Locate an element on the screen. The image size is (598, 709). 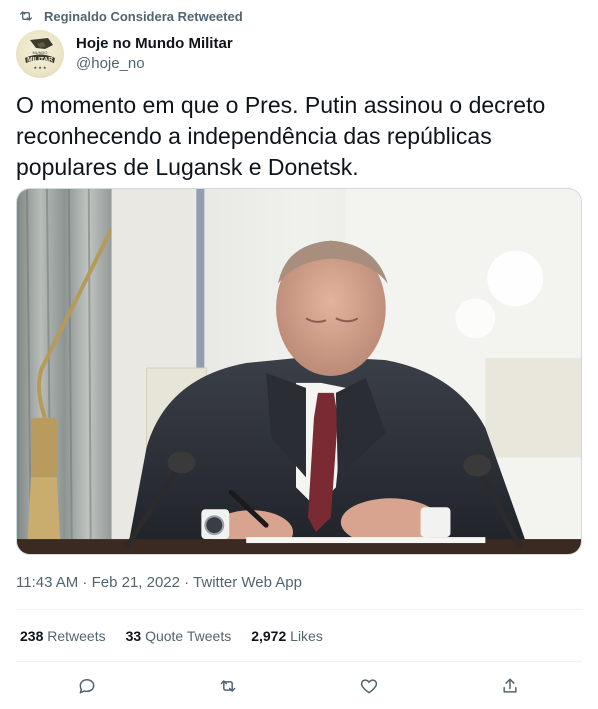
like-button is located at coordinates (369, 686).